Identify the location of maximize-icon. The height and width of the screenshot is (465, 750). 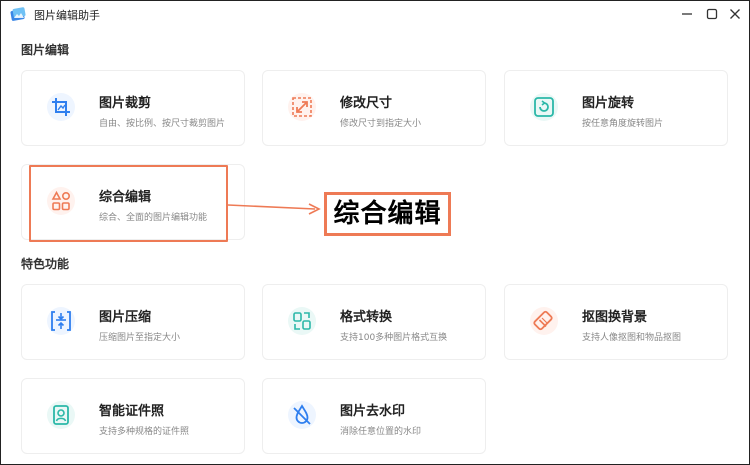
(712, 14).